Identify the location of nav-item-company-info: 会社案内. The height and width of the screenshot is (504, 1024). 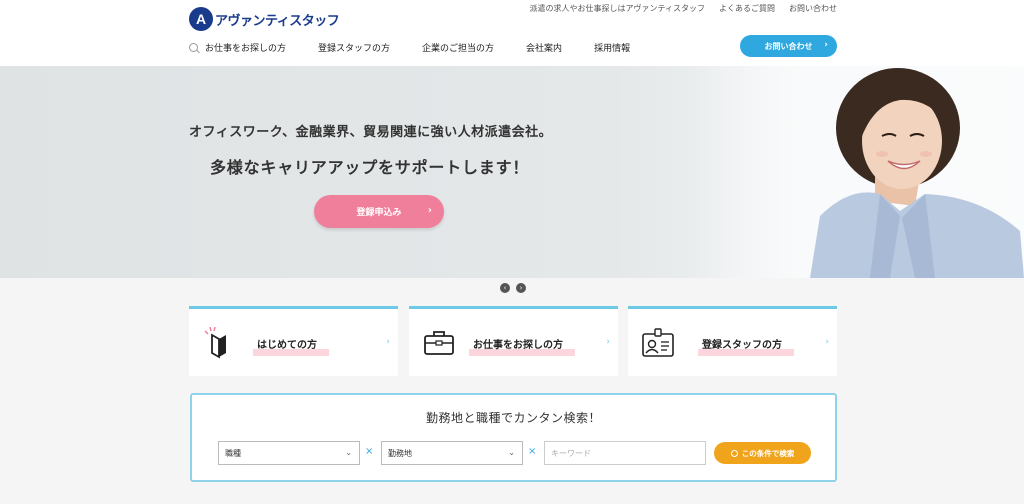
(544, 47).